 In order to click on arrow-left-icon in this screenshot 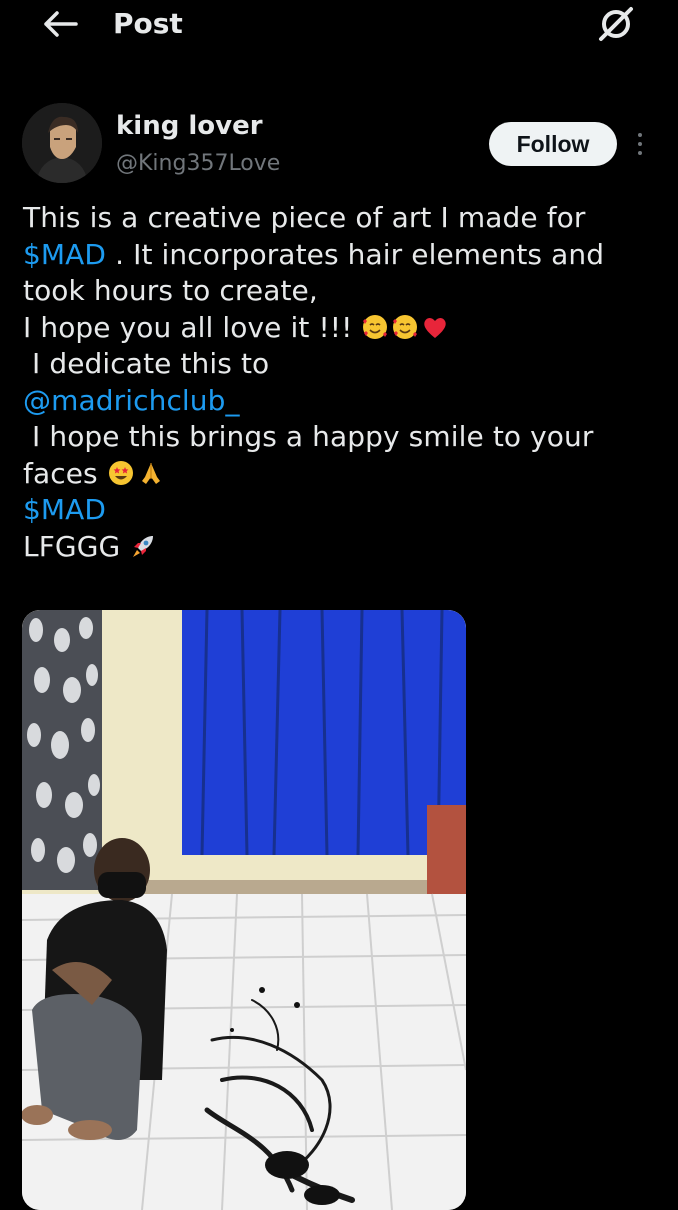, I will do `click(61, 24)`.